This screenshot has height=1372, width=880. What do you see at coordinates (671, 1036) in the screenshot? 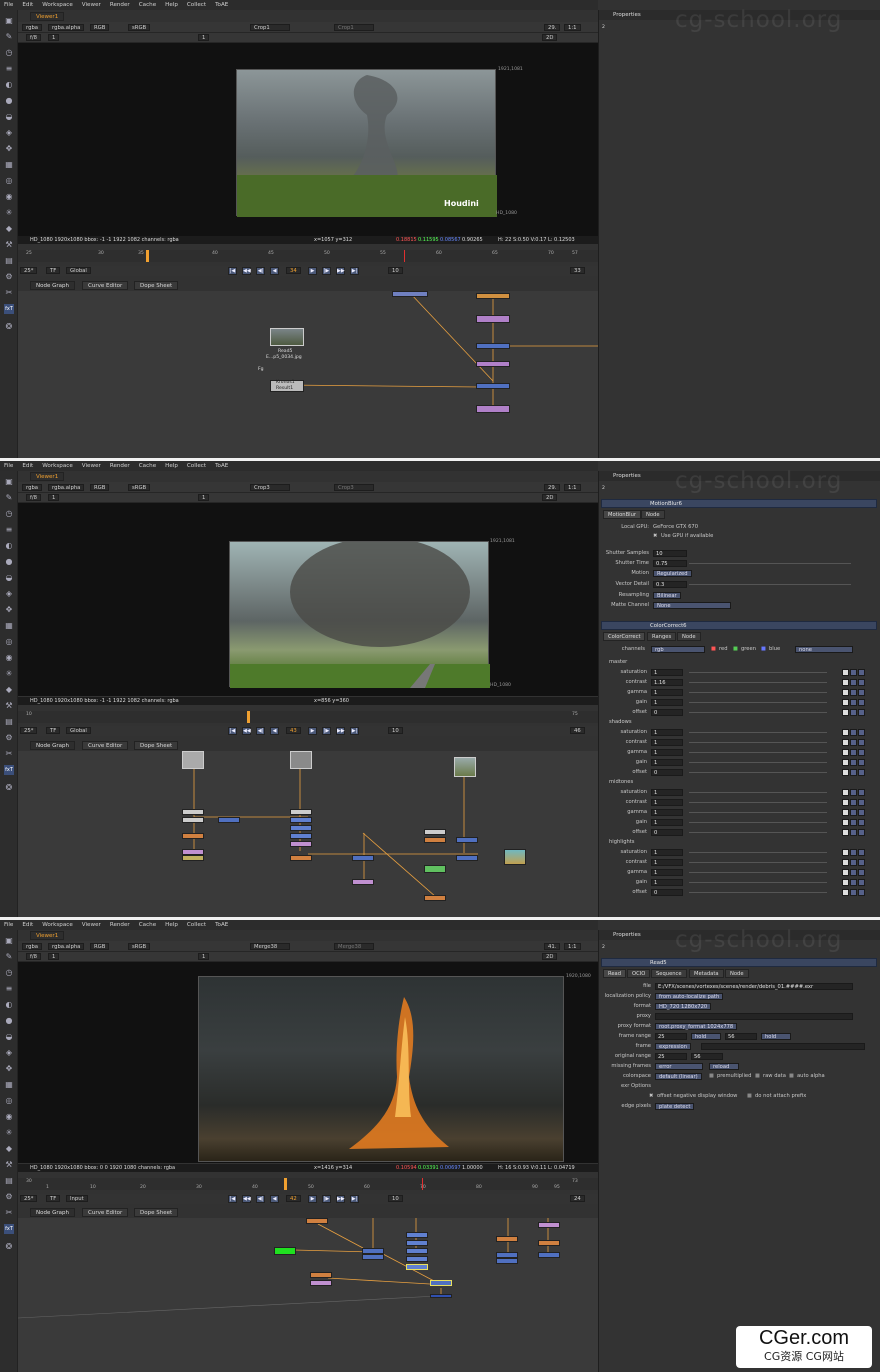
I see `frame-range-start: 25` at bounding box center [671, 1036].